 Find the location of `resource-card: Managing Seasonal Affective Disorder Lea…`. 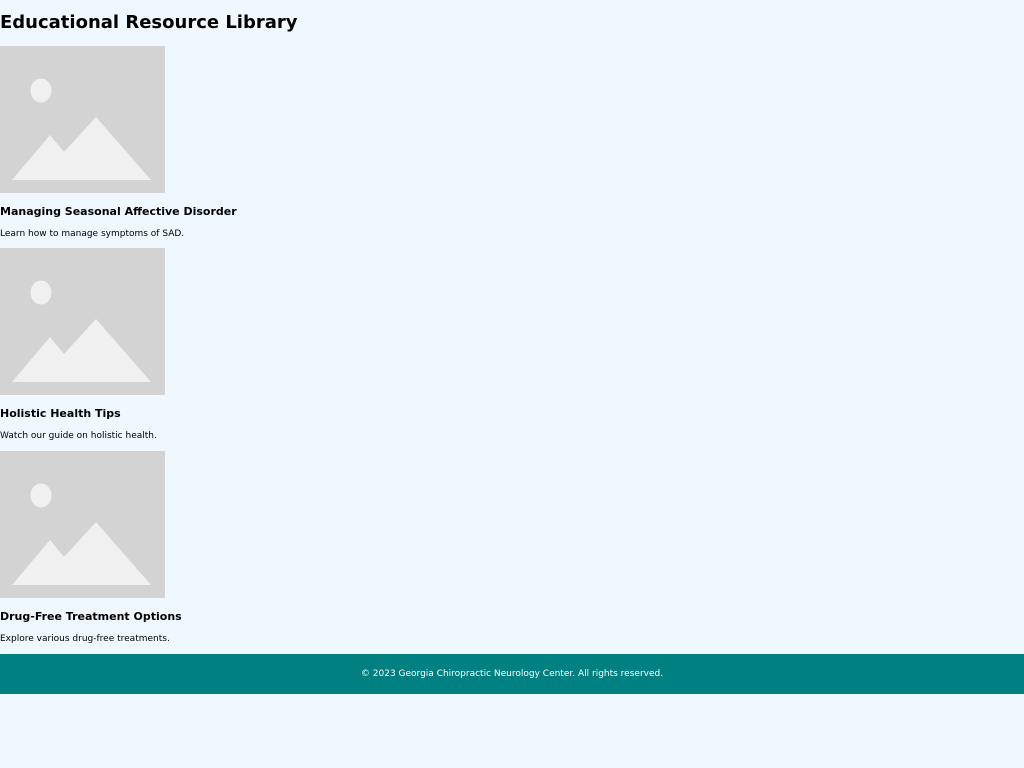

resource-card: Managing Seasonal Affective Disorder Lea… is located at coordinates (200, 142).